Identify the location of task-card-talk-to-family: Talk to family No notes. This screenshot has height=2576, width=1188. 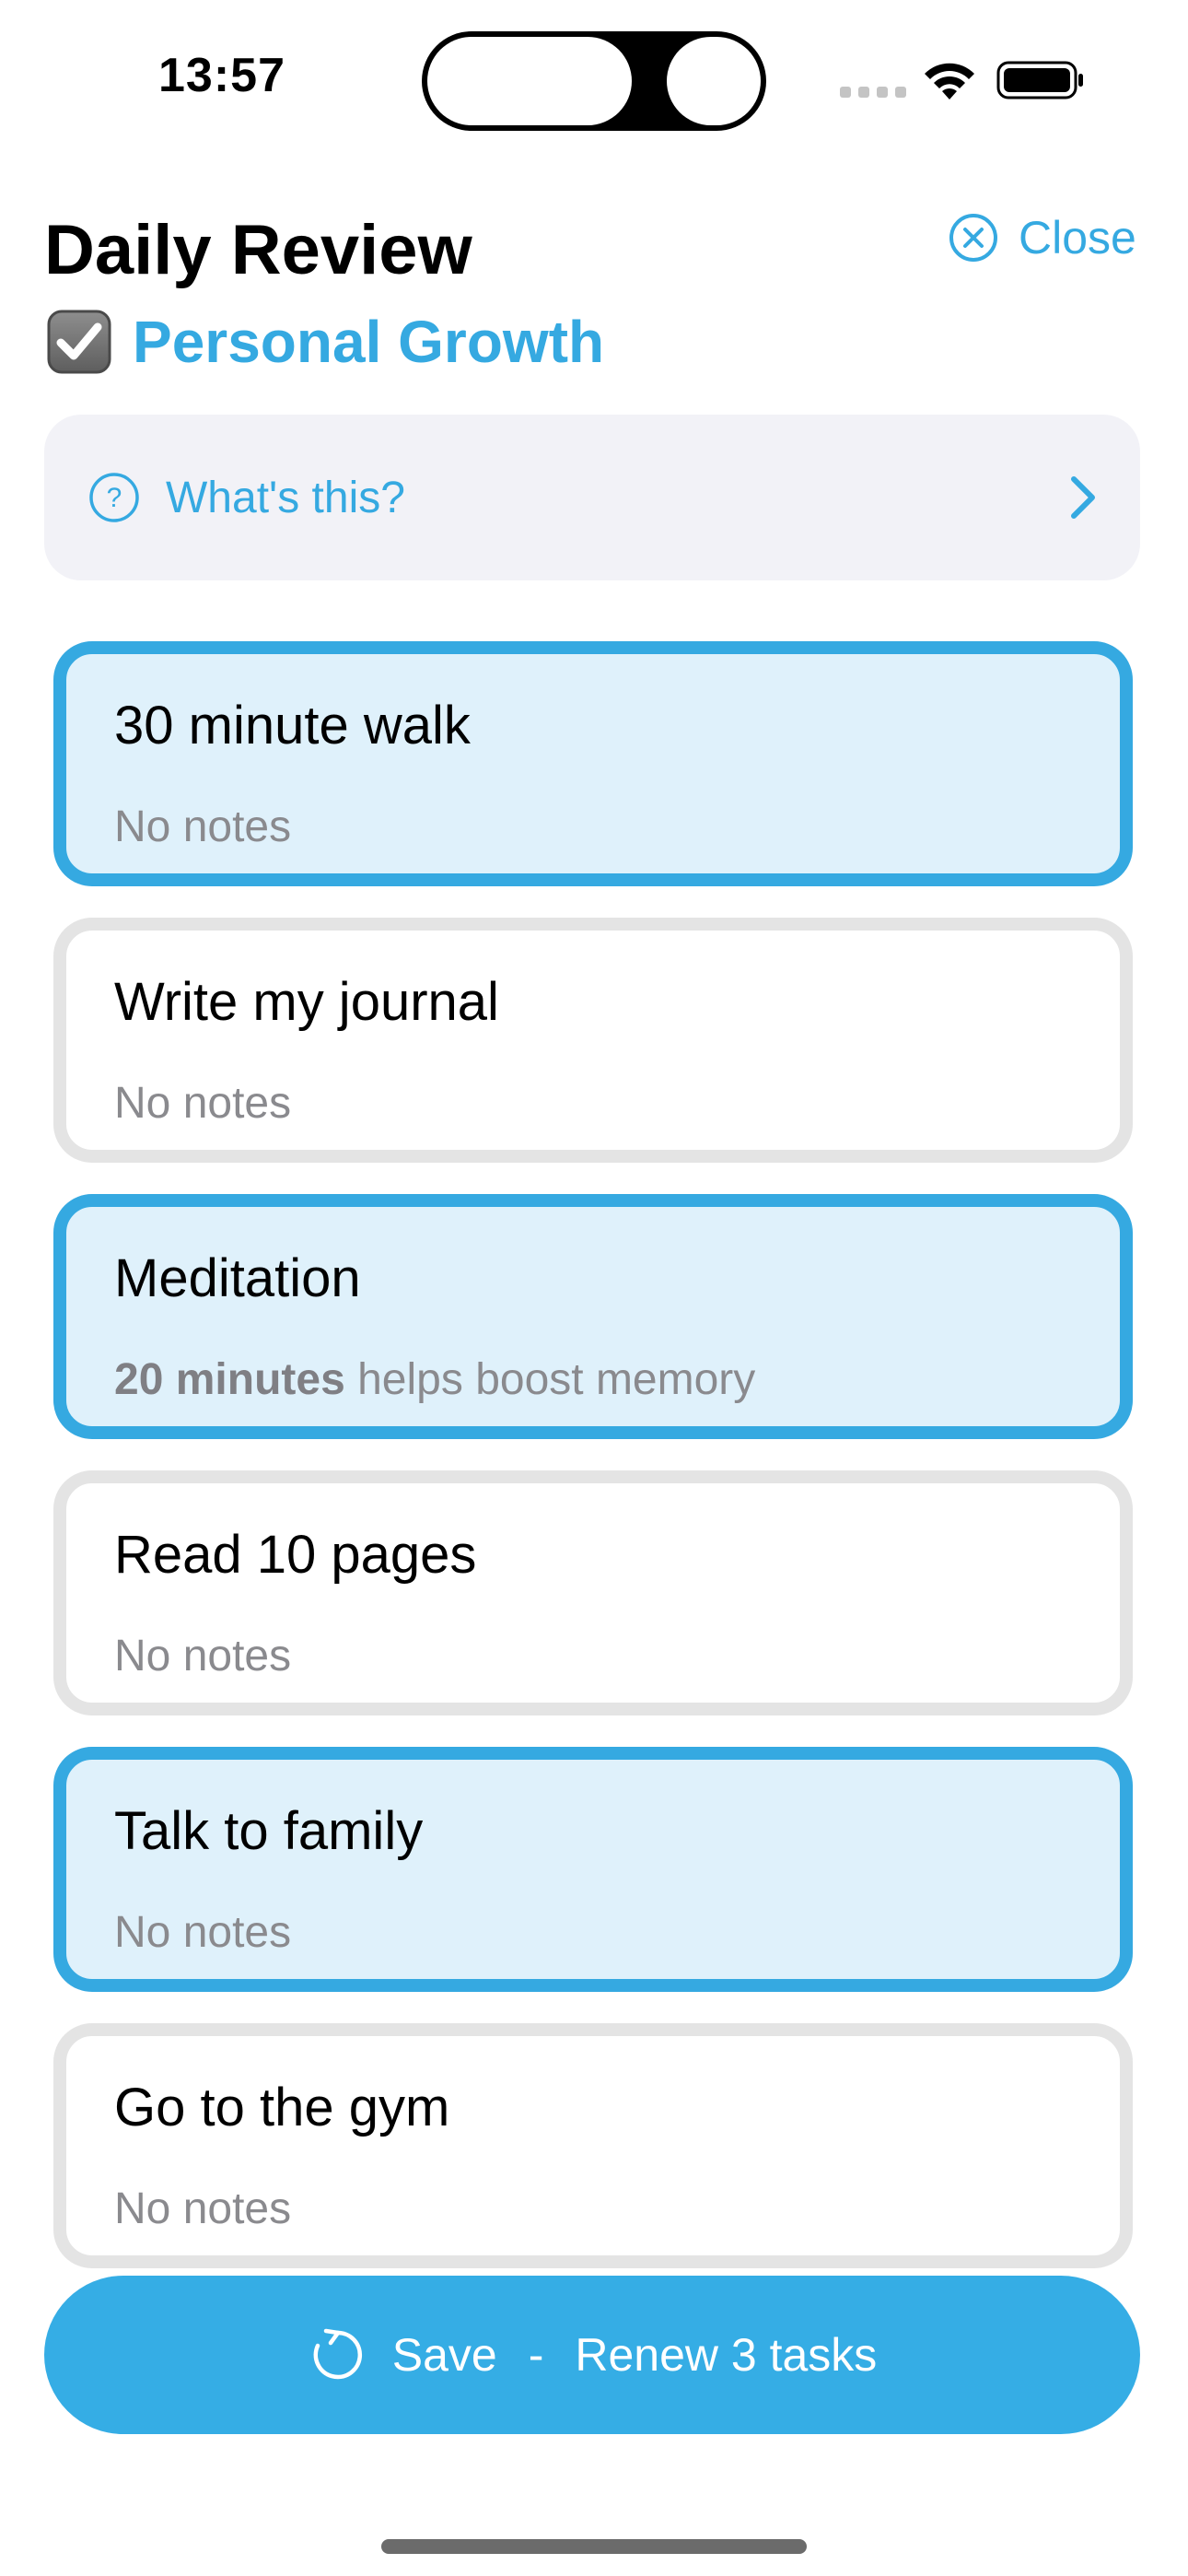
(593, 1869).